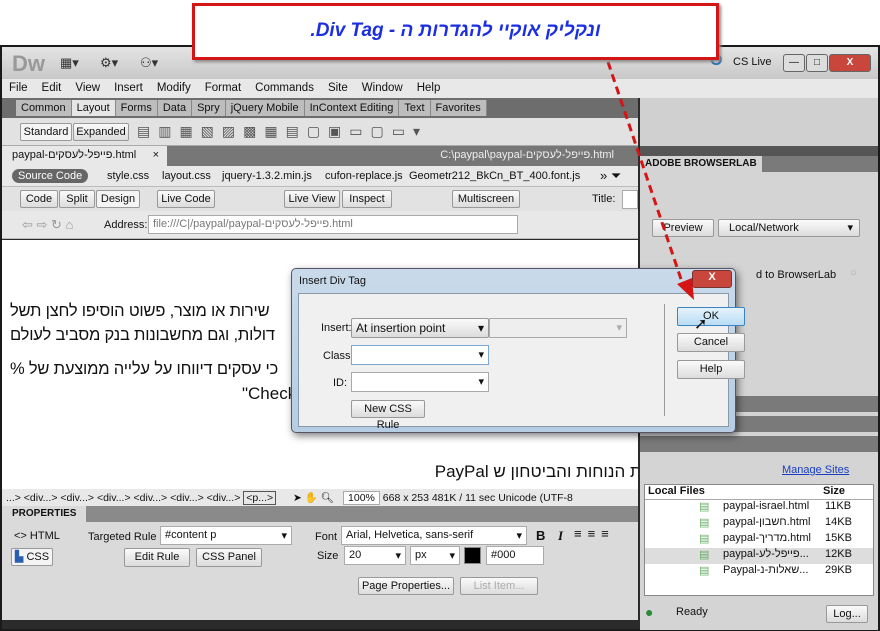 The height and width of the screenshot is (631, 880). Describe the element at coordinates (685, 289) in the screenshot. I see `arrow-head` at that location.